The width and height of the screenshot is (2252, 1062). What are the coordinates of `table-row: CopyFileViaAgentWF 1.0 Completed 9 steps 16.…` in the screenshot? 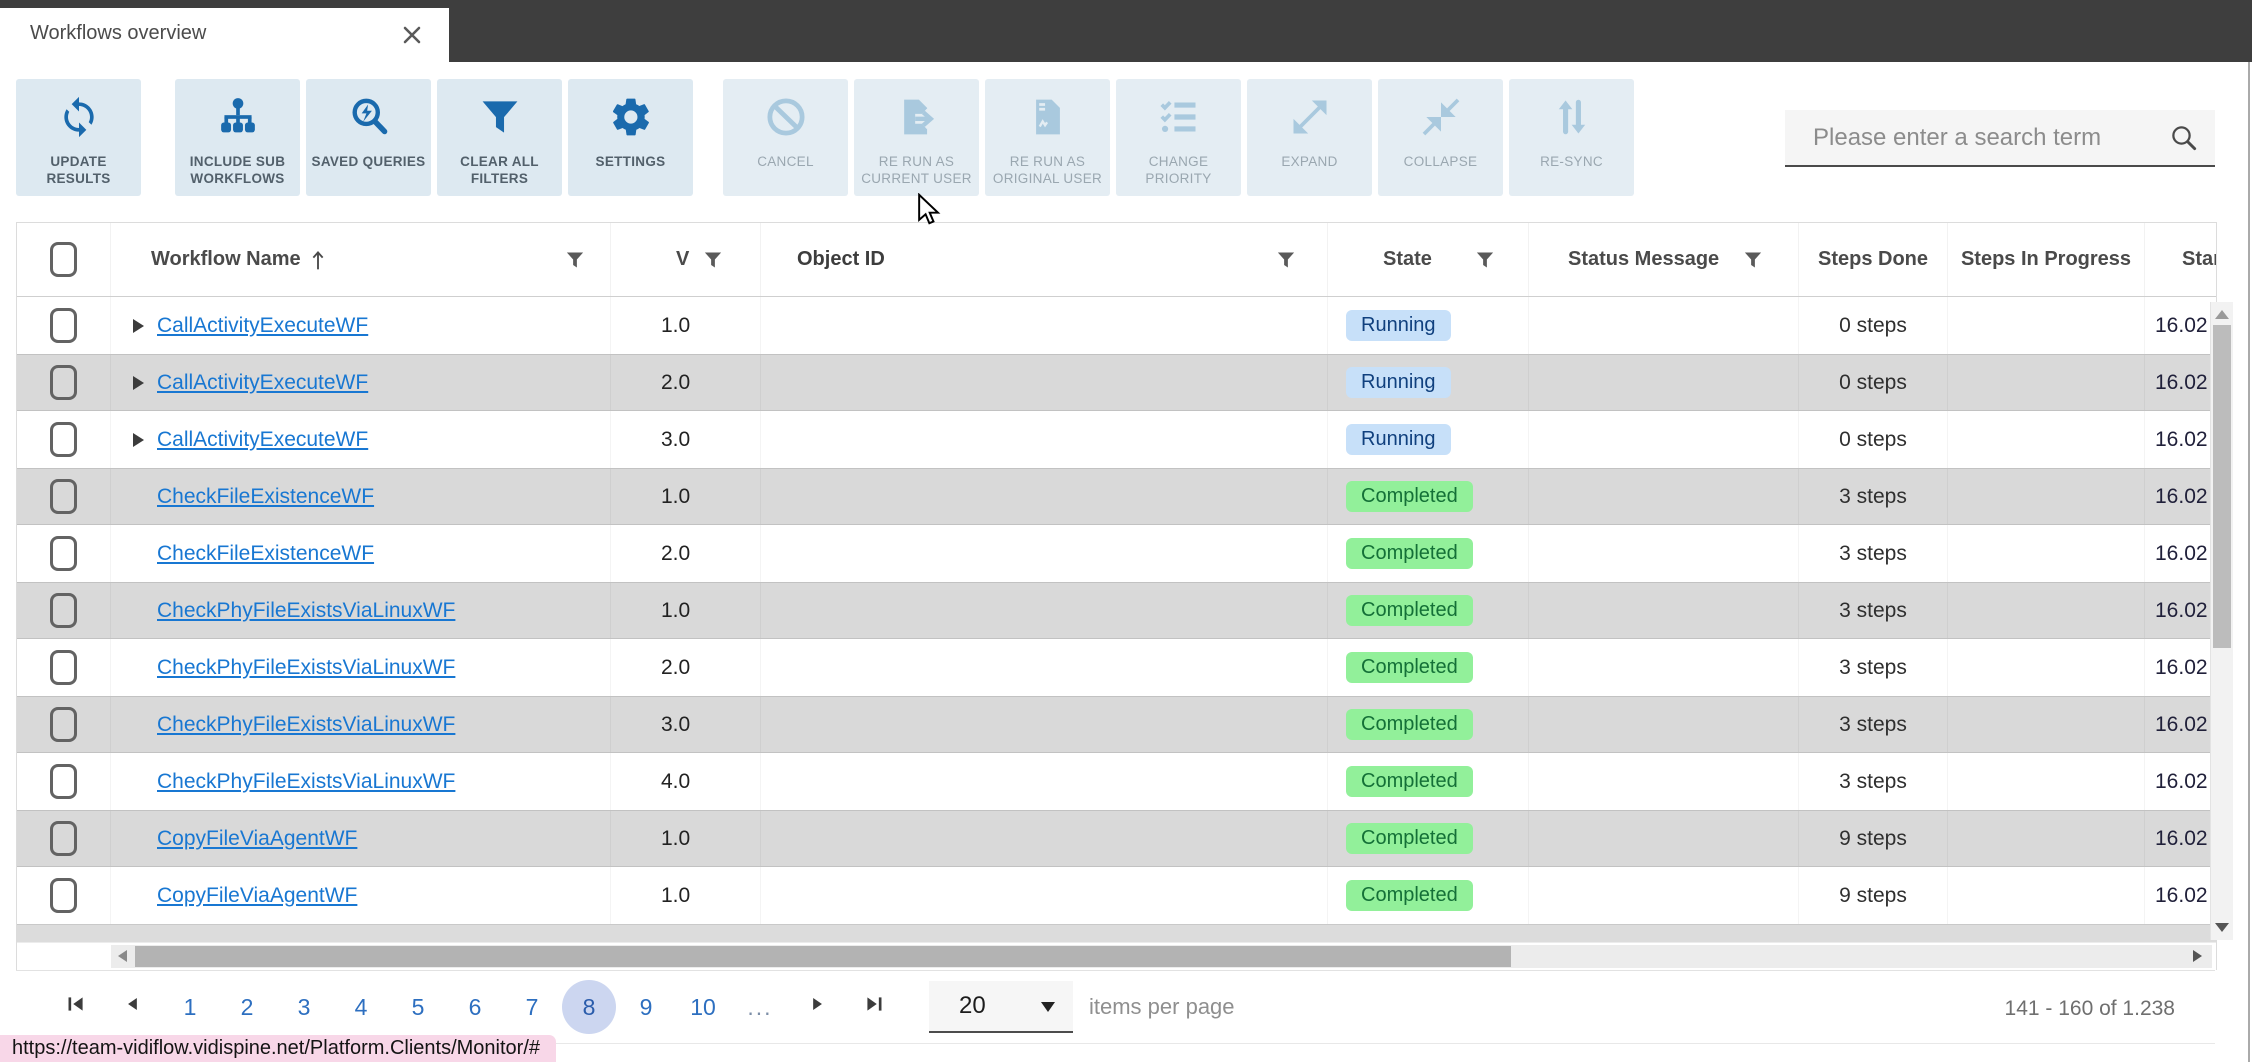 It's located at (1116, 838).